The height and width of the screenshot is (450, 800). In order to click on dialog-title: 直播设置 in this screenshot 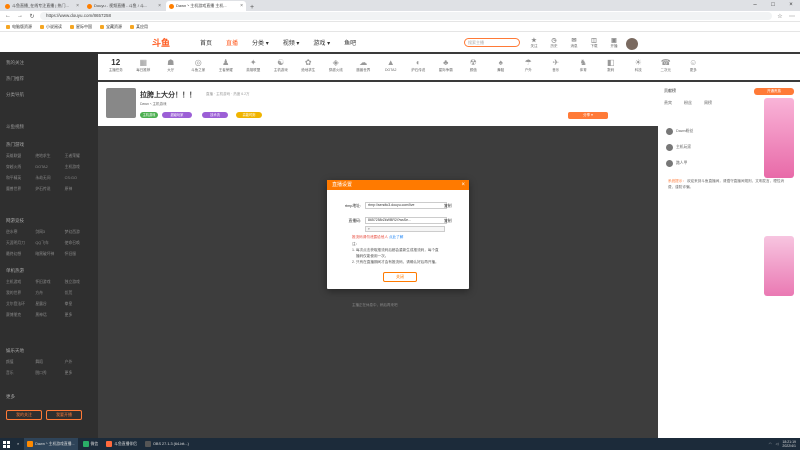, I will do `click(398, 185)`.